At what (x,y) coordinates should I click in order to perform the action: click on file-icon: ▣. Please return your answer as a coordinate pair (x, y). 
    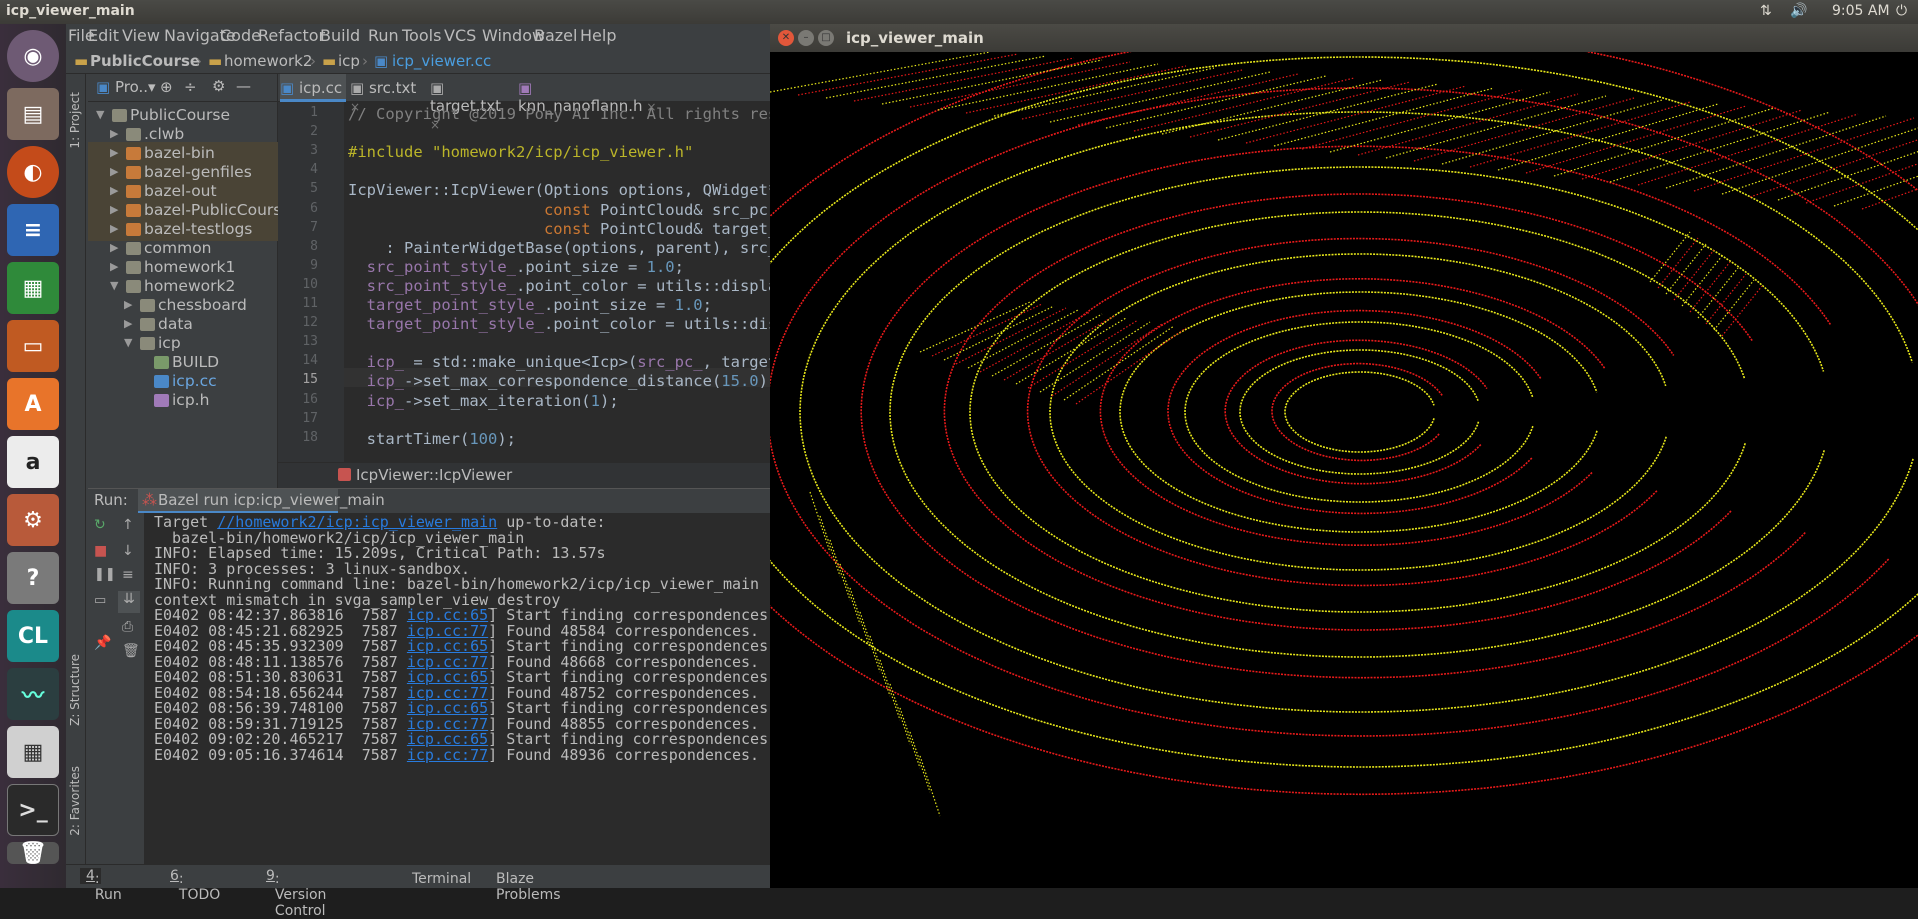
    Looking at the image, I should click on (525, 88).